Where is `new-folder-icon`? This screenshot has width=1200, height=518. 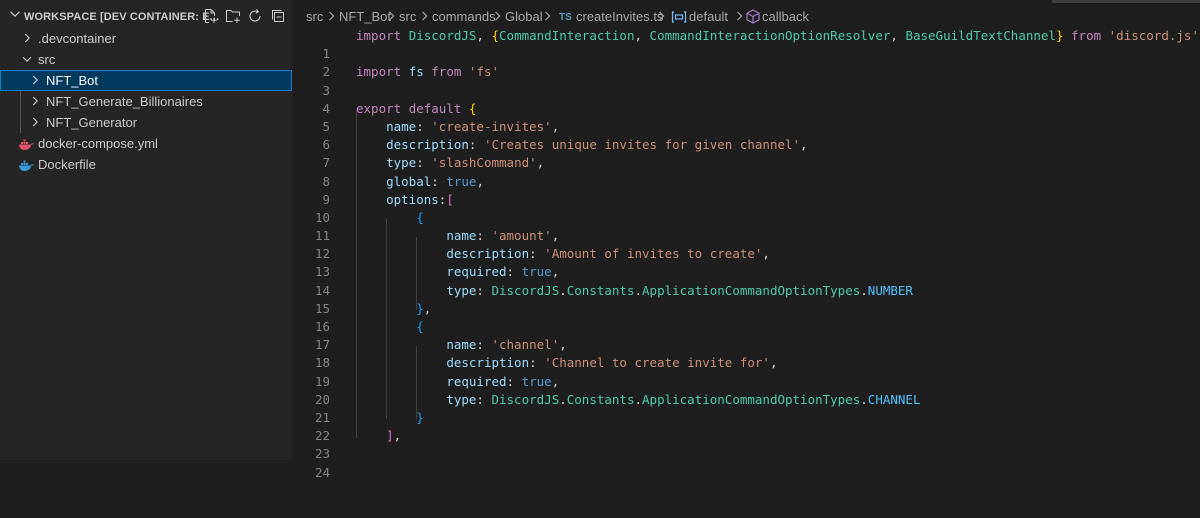 new-folder-icon is located at coordinates (233, 16).